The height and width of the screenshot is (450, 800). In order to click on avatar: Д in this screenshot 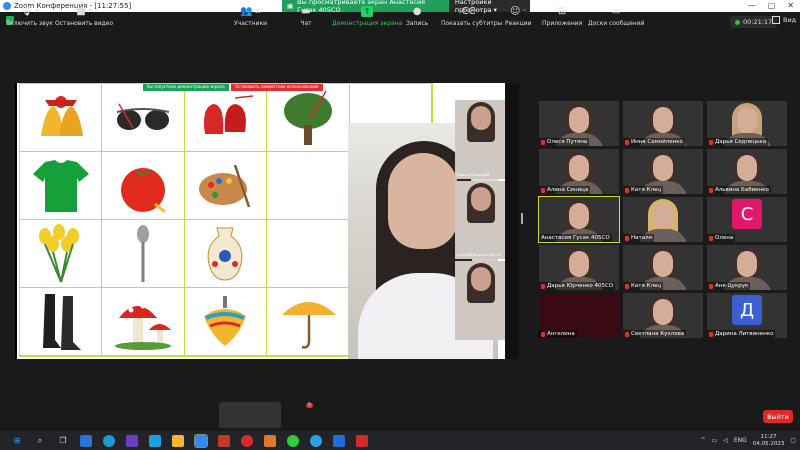, I will do `click(747, 310)`.